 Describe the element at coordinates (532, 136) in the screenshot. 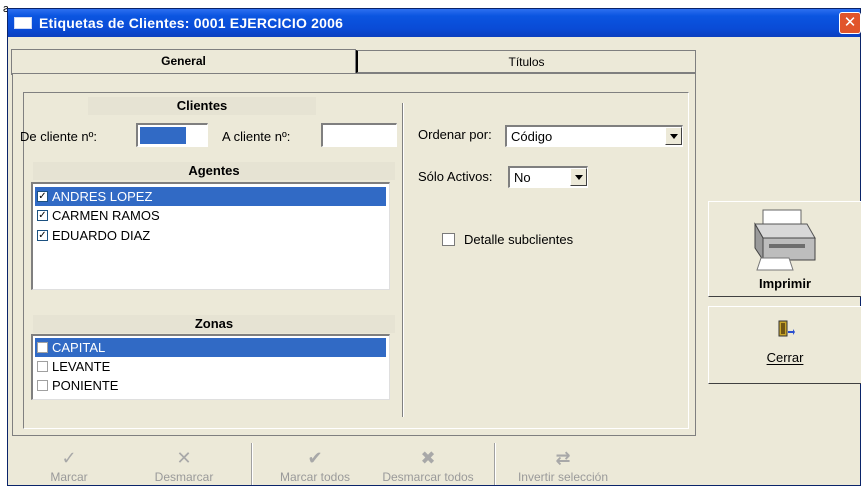

I see `order-select-value: Código` at that location.